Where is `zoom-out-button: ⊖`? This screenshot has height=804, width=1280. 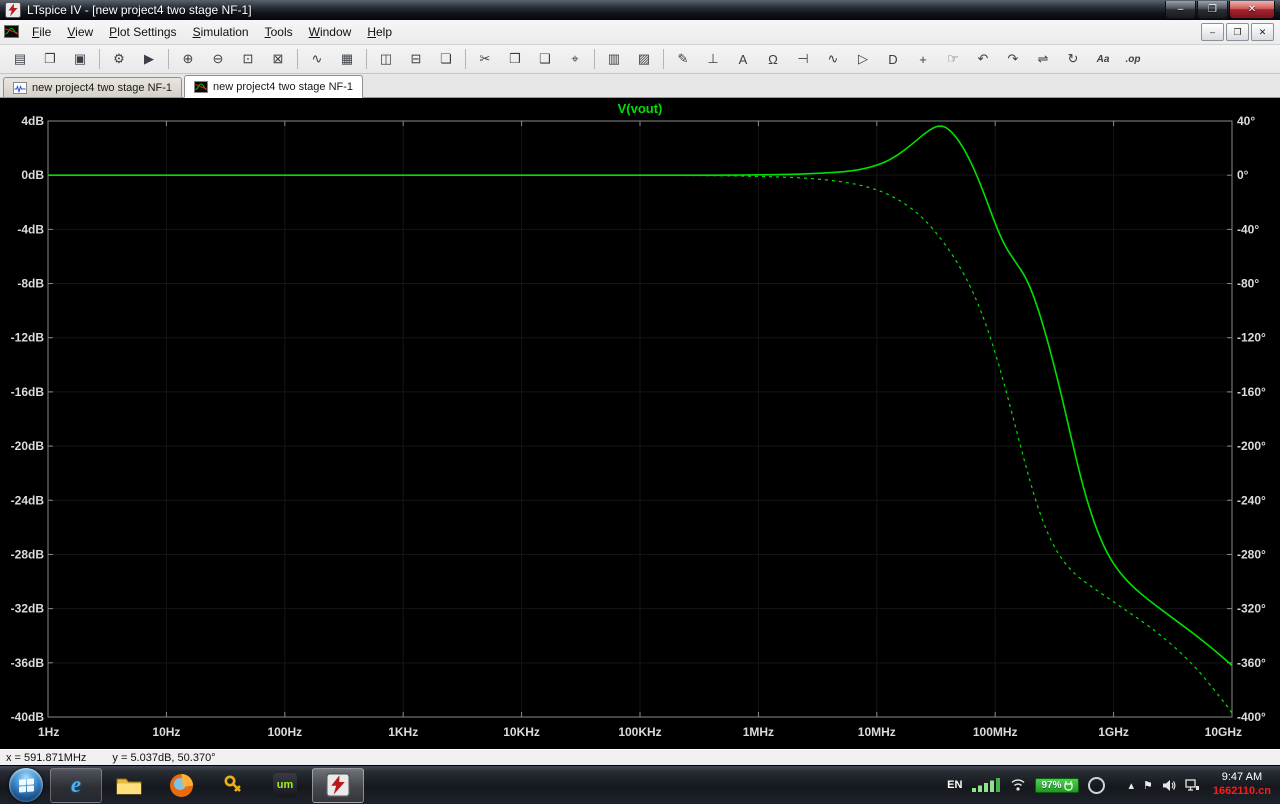 zoom-out-button: ⊖ is located at coordinates (218, 59).